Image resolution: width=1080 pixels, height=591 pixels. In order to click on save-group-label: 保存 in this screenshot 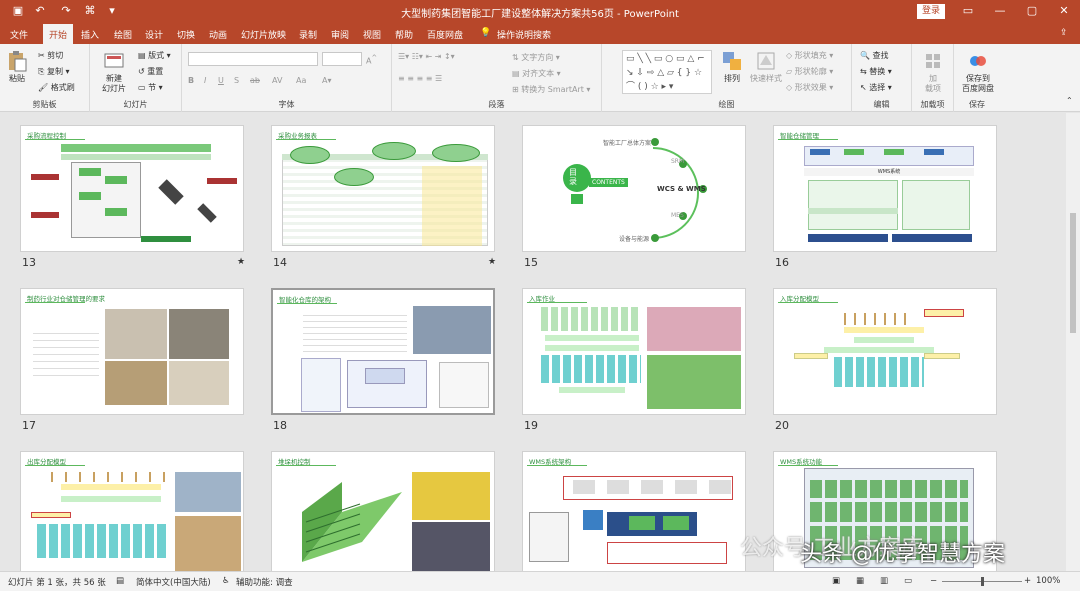, I will do `click(977, 104)`.